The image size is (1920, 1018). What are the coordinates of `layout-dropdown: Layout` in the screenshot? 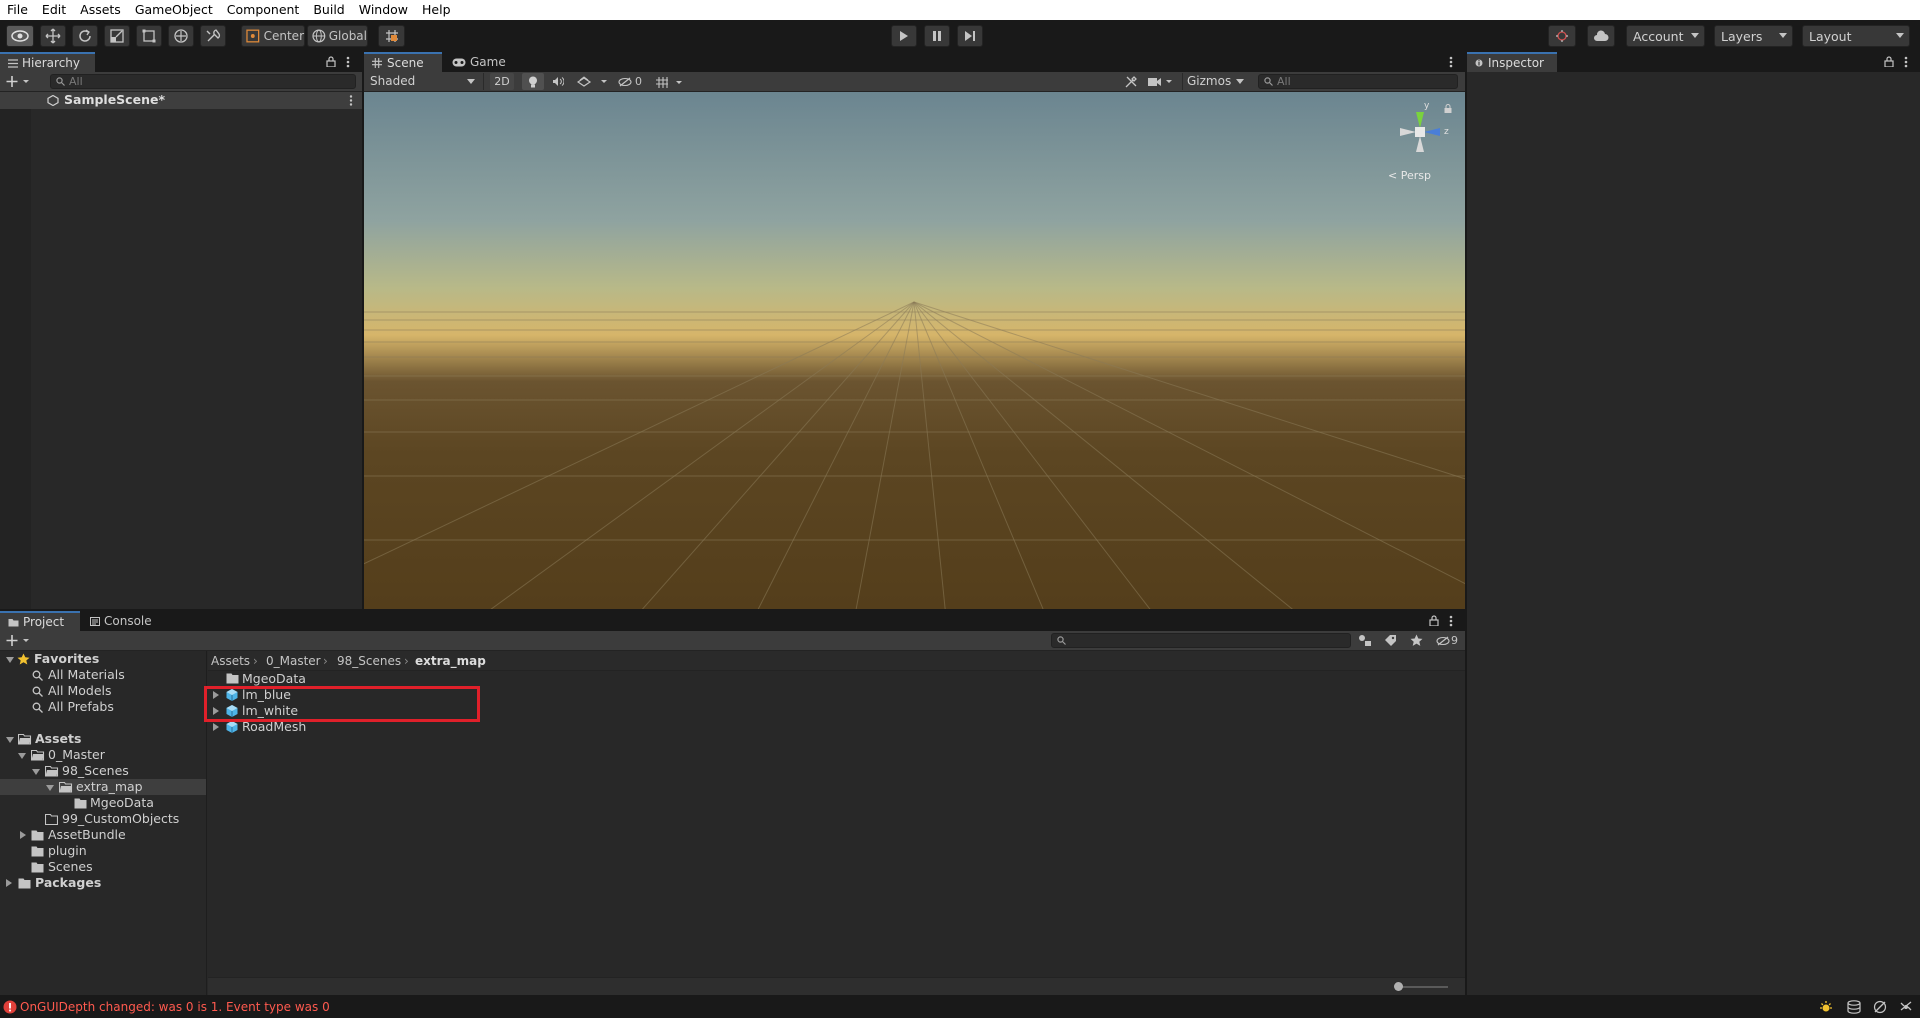 It's located at (1856, 36).